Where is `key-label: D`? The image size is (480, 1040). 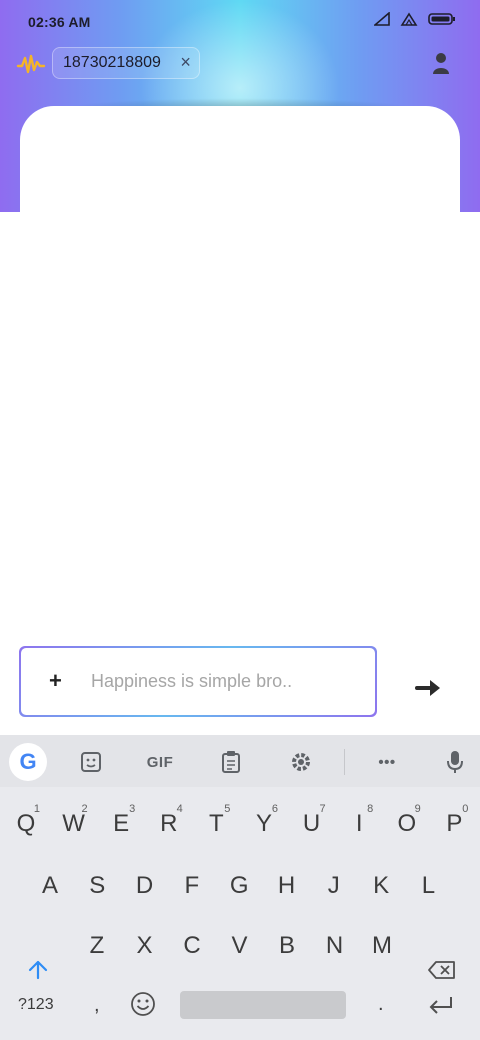 key-label: D is located at coordinates (144, 885).